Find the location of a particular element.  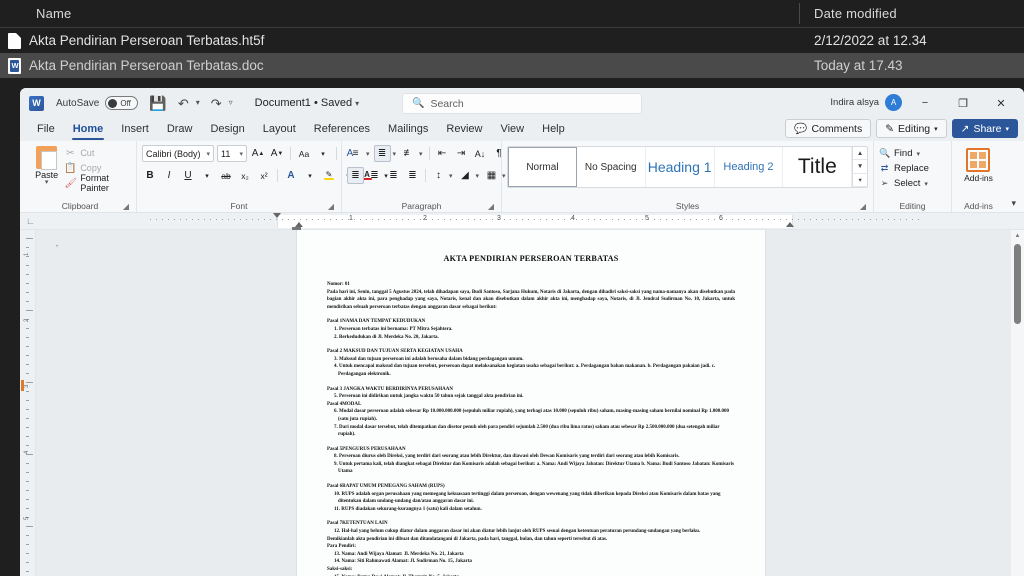

avatar: A is located at coordinates (893, 102).